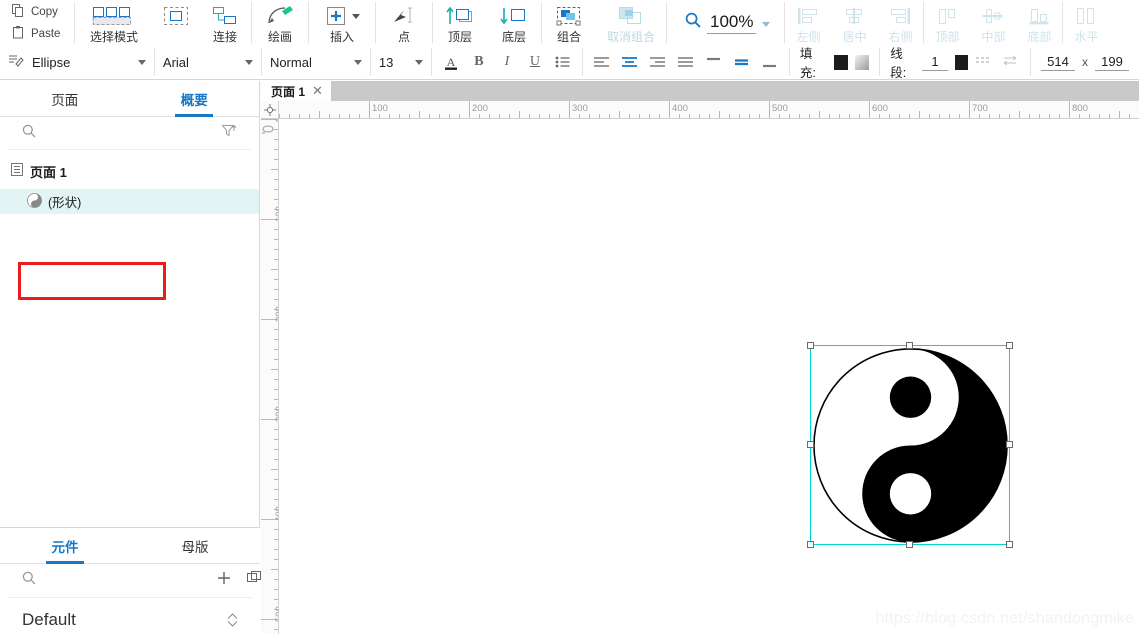  What do you see at coordinates (176, 22) in the screenshot?
I see `toolbar-connect-dashed` at bounding box center [176, 22].